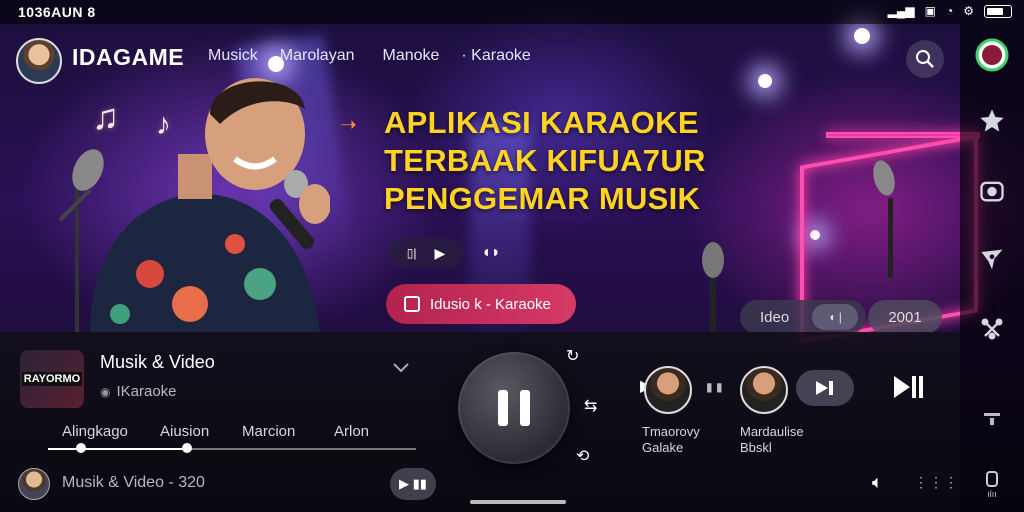 Image resolution: width=1024 pixels, height=512 pixels. I want to click on progress-bar, so click(232, 448).